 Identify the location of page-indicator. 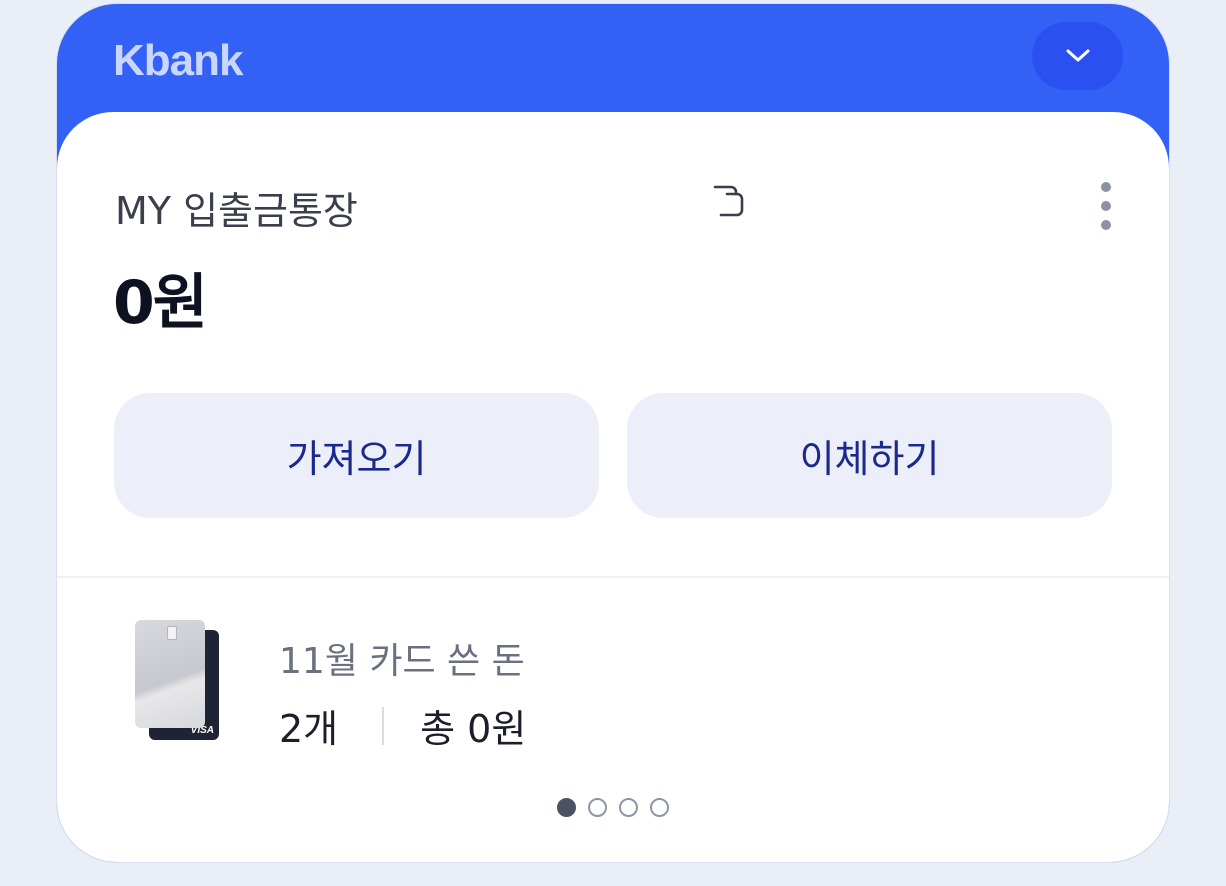
(613, 807).